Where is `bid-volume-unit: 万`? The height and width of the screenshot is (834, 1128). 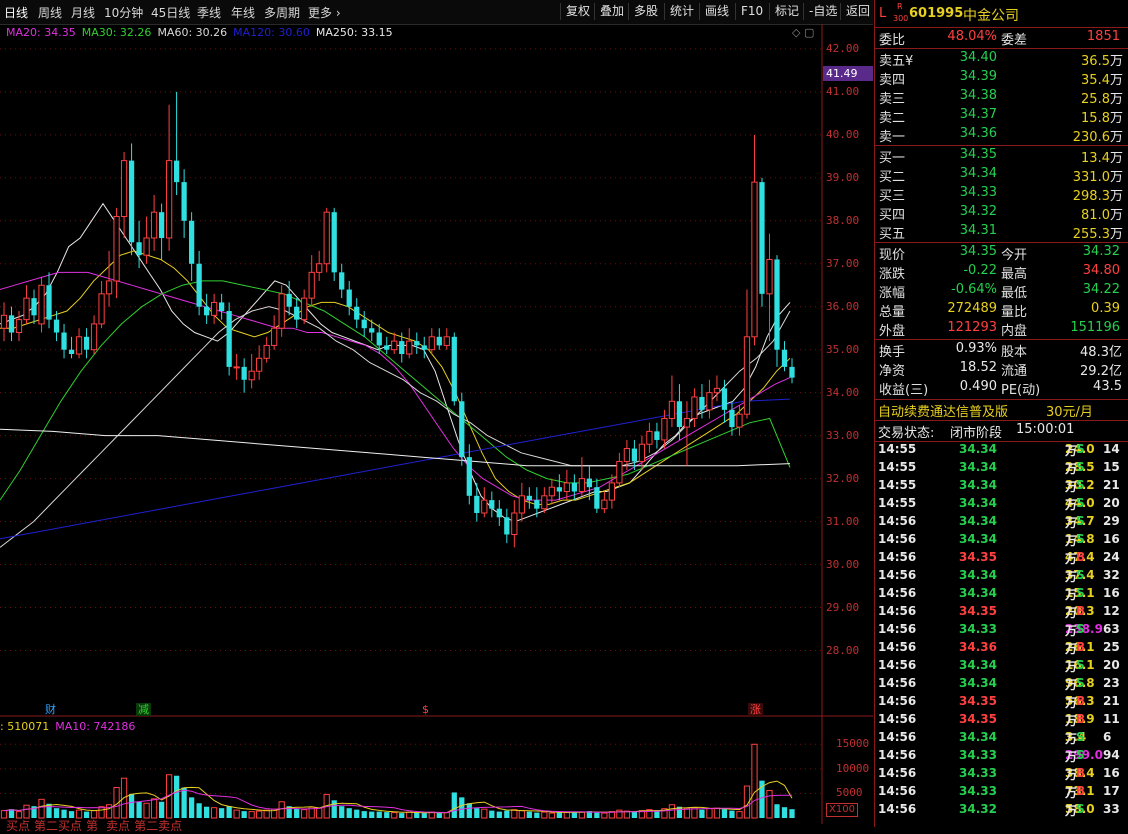
bid-volume-unit: 万 is located at coordinates (1116, 158).